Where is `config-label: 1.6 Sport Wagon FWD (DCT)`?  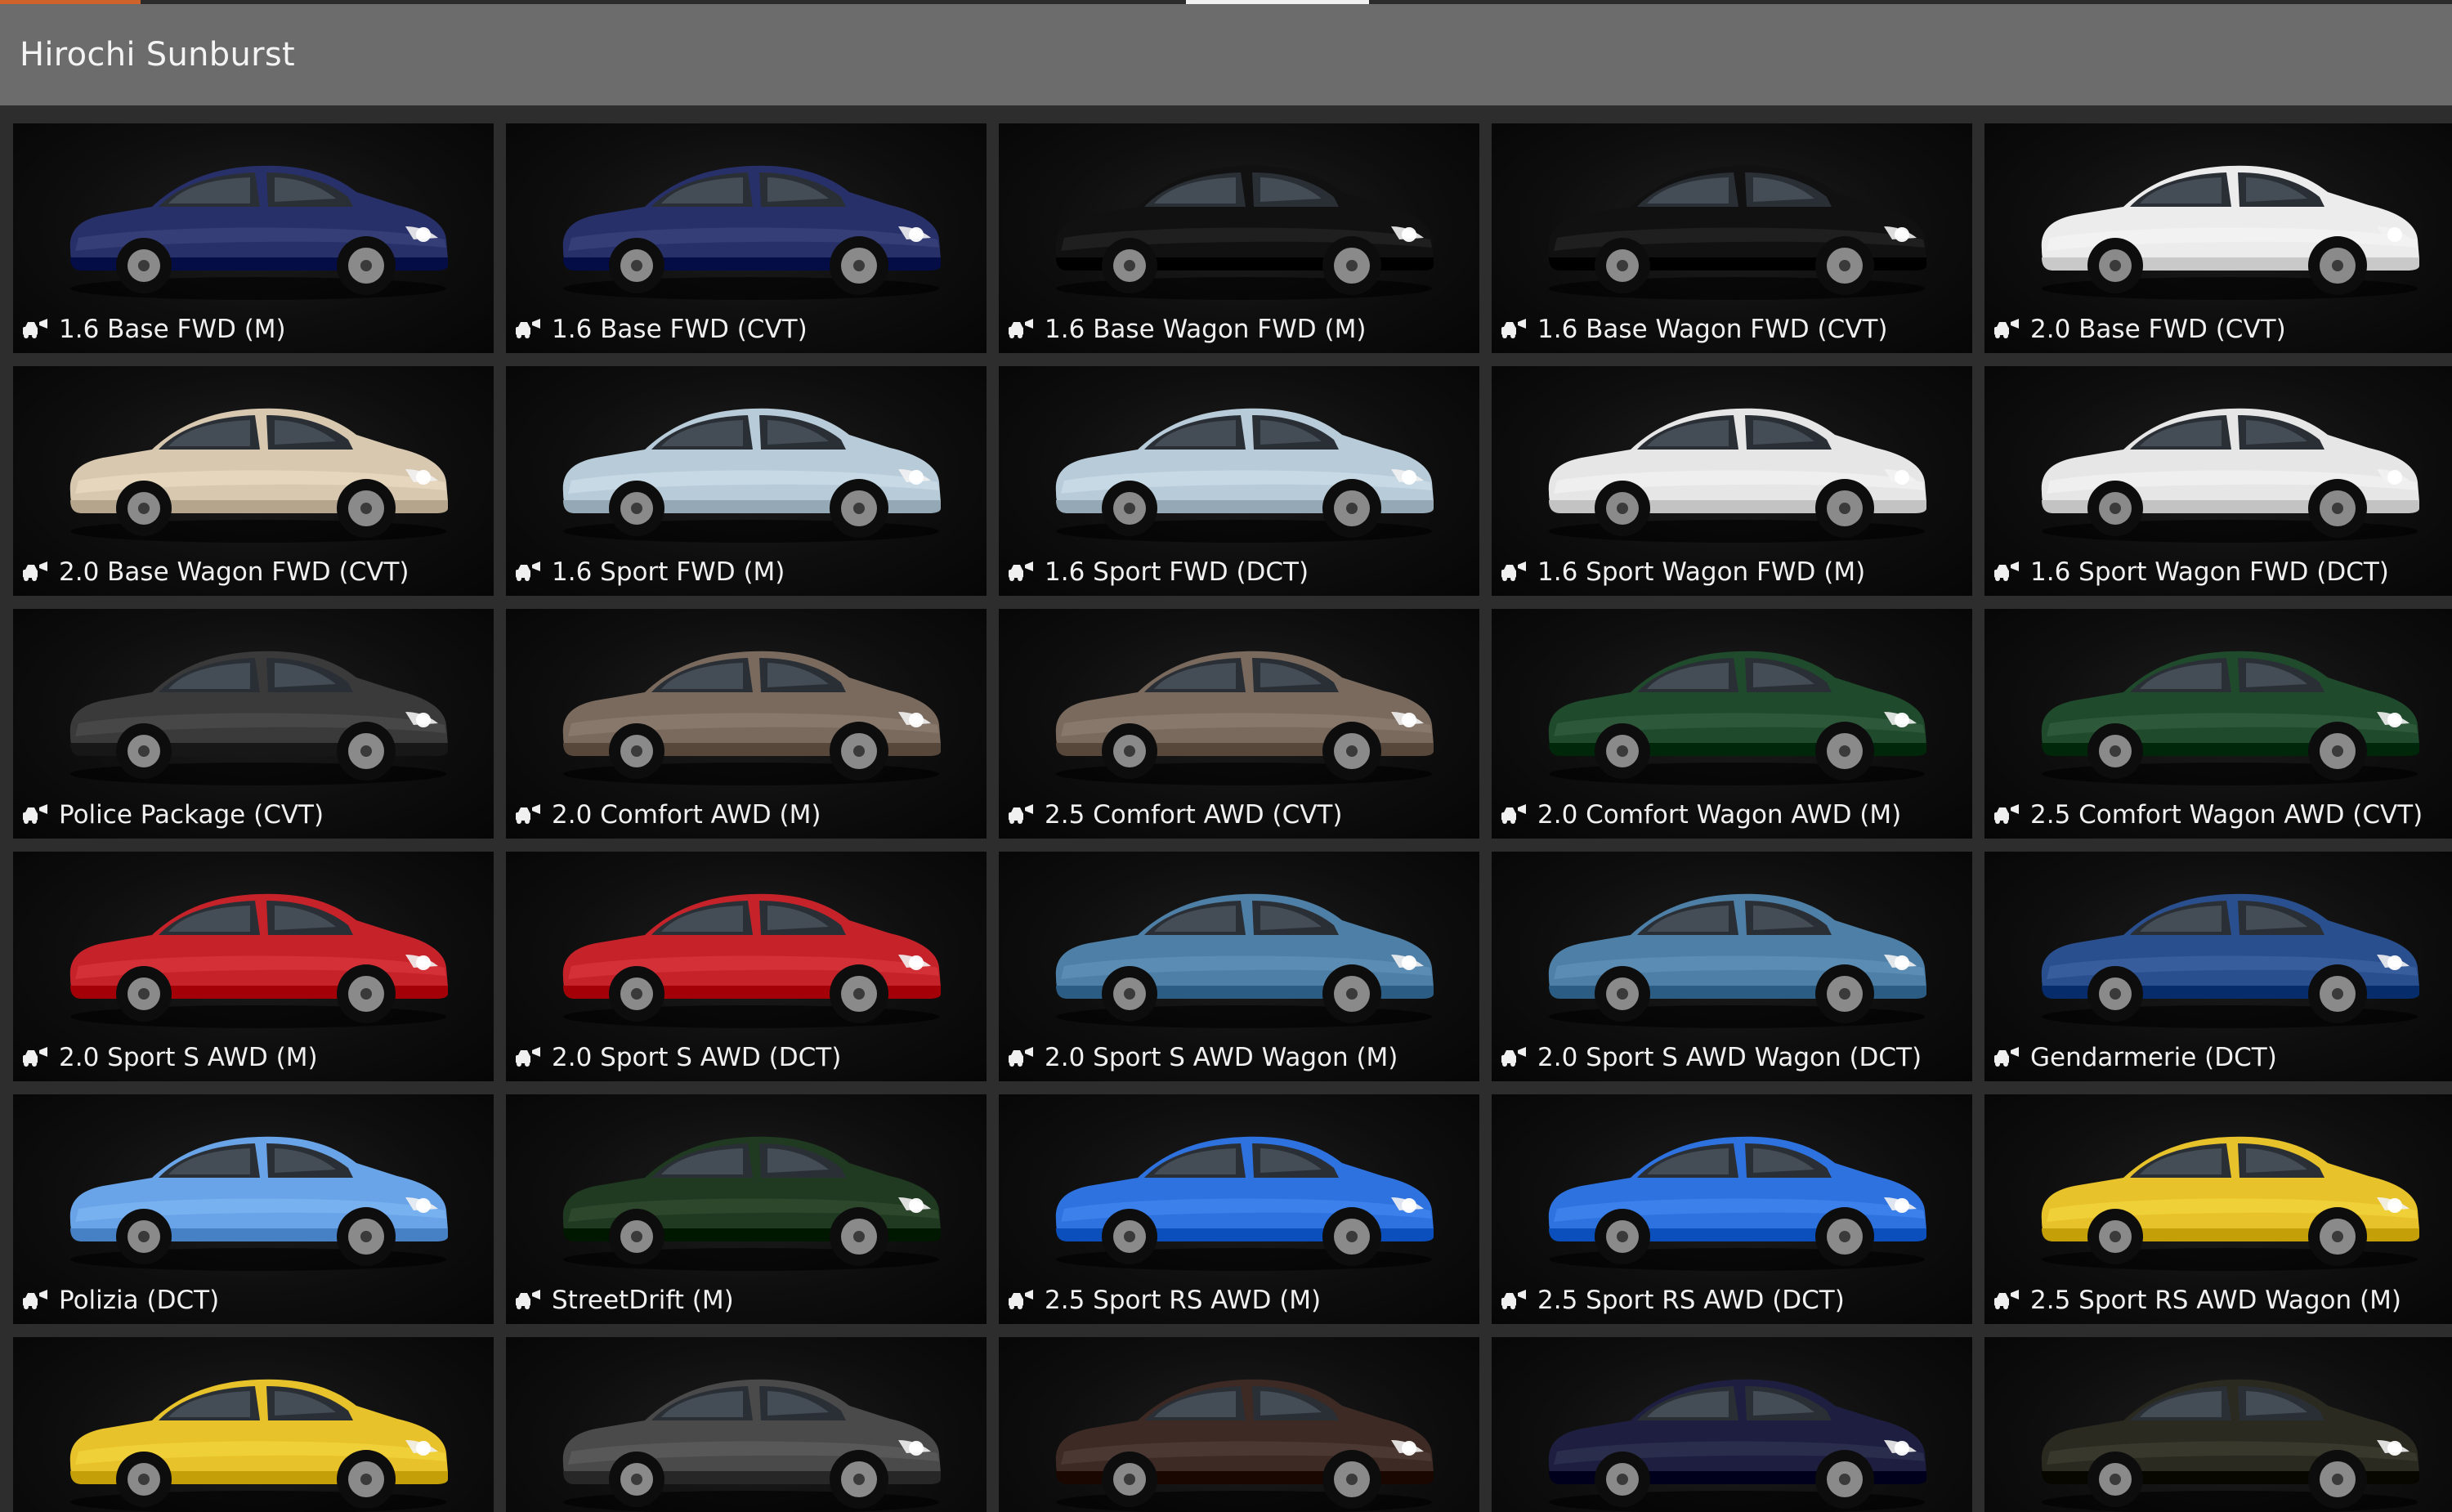 config-label: 1.6 Sport Wagon FWD (DCT) is located at coordinates (2209, 572).